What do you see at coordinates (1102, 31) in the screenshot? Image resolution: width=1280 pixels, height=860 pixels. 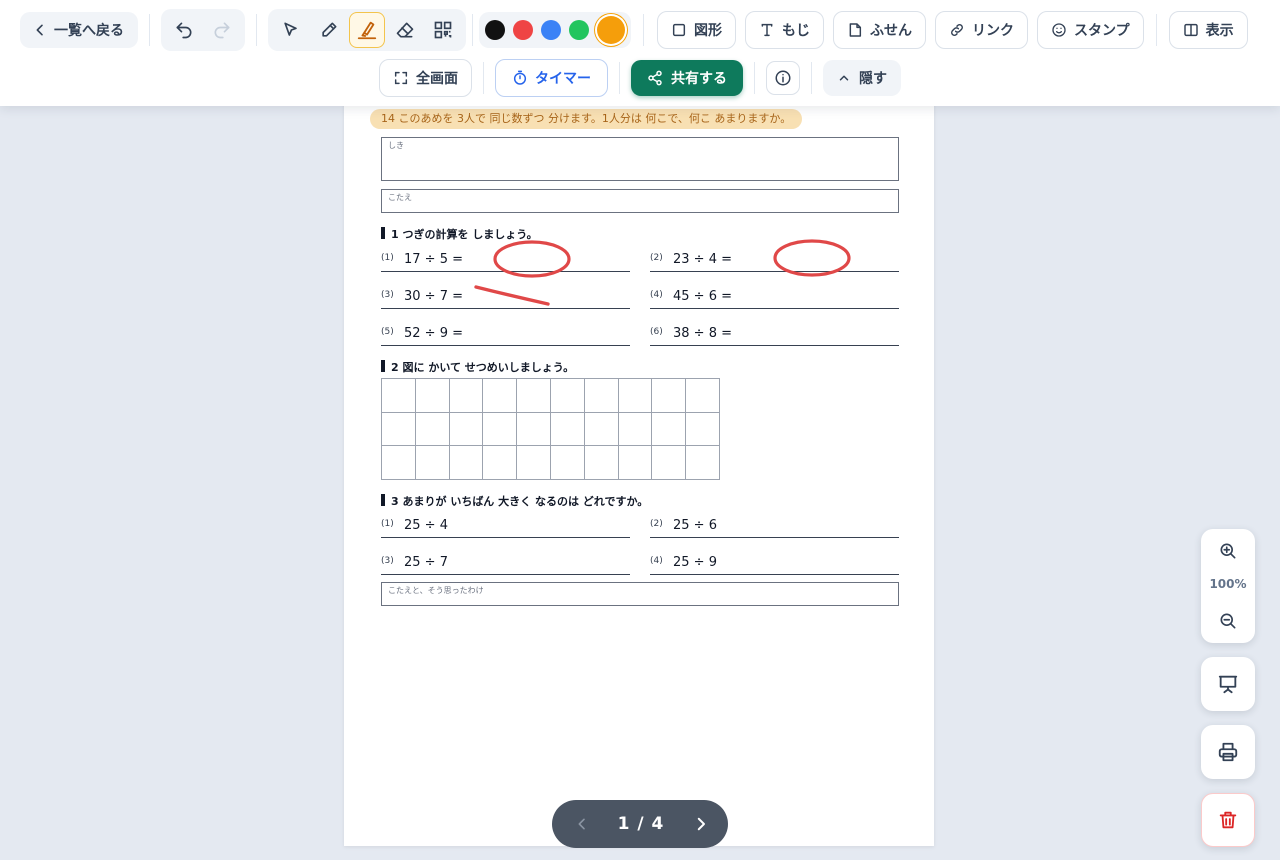 I see `stamp-label: スタンプ` at bounding box center [1102, 31].